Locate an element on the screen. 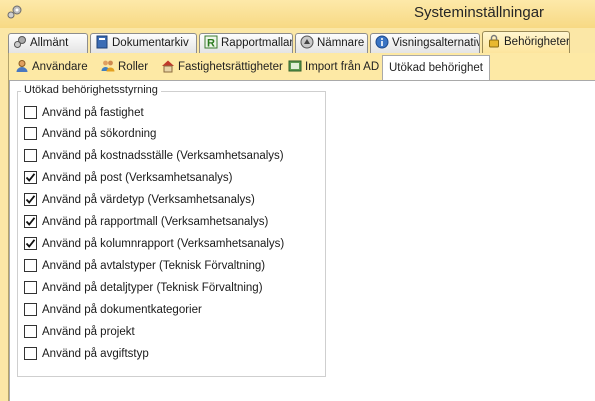 Image resolution: width=595 pixels, height=401 pixels. tab-label: Utökad behörighet is located at coordinates (436, 68).